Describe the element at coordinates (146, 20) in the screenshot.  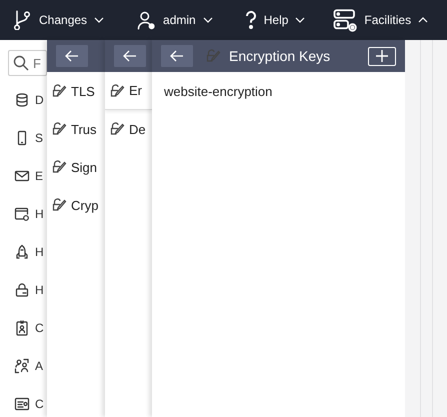
I see `user-icon` at that location.